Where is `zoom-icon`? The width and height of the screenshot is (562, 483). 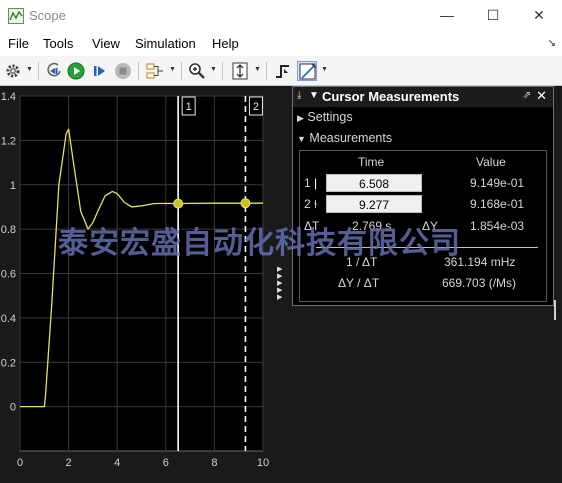
zoom-icon is located at coordinates (197, 71).